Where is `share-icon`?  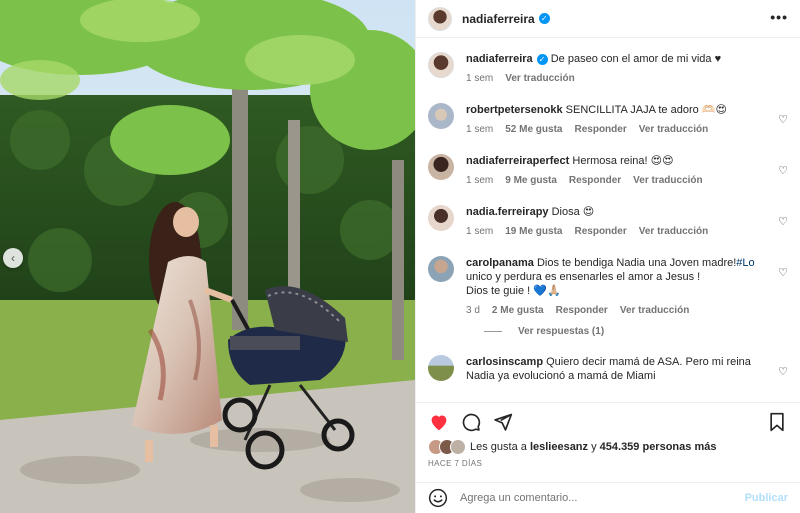 share-icon is located at coordinates (503, 422).